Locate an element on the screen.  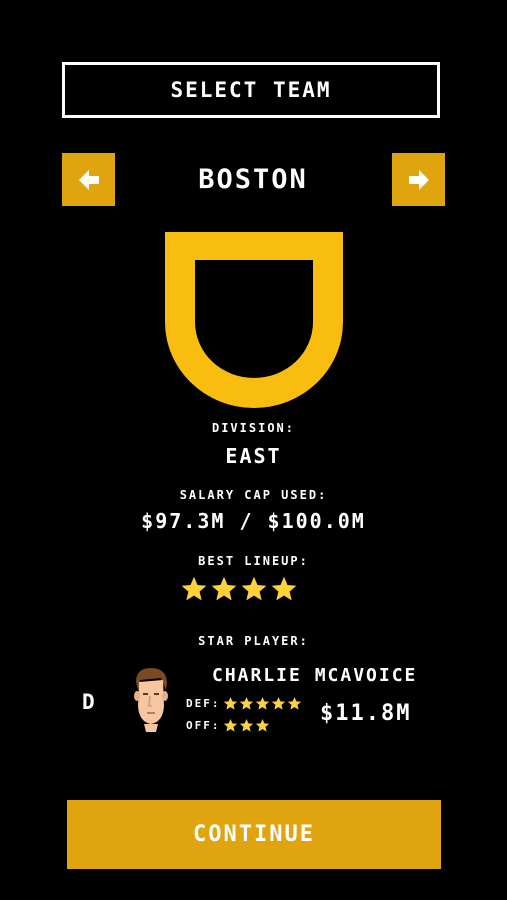
offense-label: OFF: is located at coordinates (203, 725).